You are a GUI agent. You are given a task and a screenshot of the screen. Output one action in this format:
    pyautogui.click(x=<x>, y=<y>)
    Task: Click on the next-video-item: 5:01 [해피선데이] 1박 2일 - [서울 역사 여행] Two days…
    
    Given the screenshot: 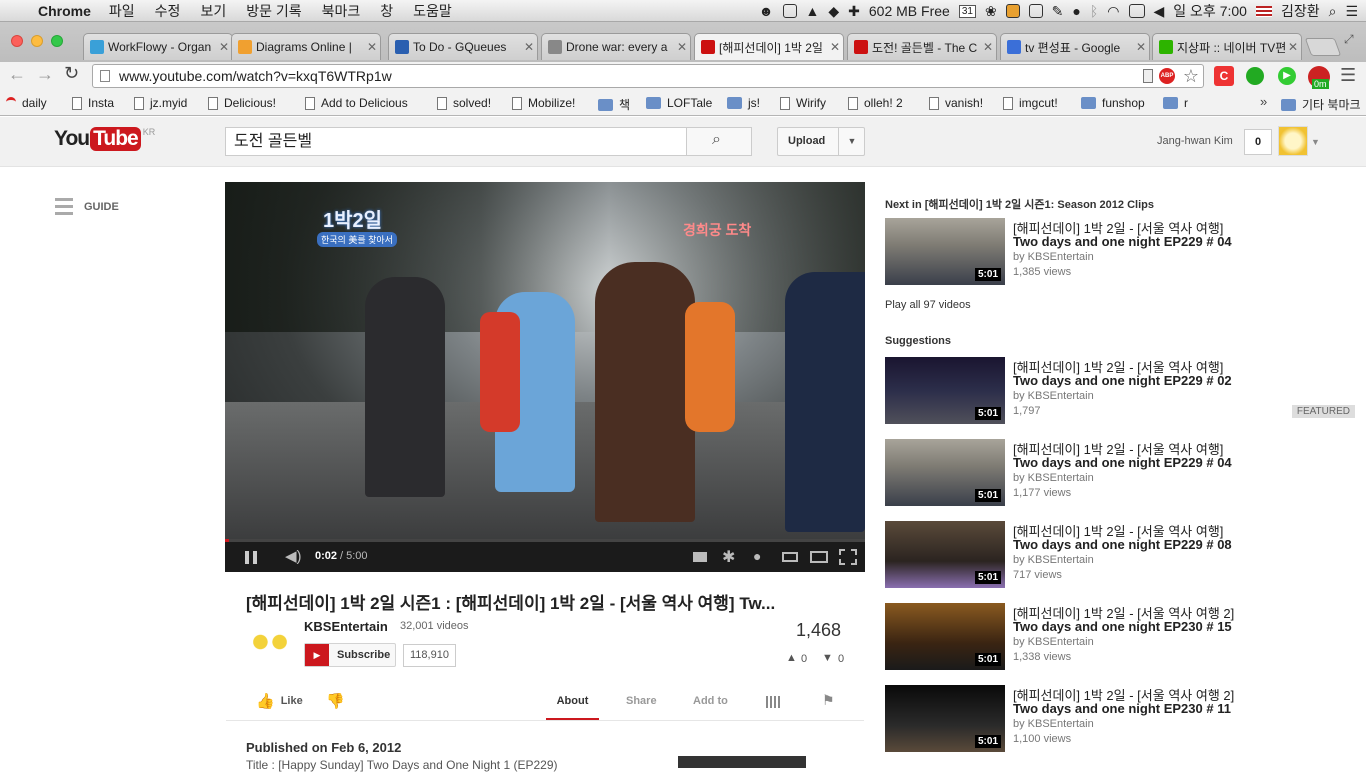 What is the action you would take?
    pyautogui.click(x=1120, y=253)
    